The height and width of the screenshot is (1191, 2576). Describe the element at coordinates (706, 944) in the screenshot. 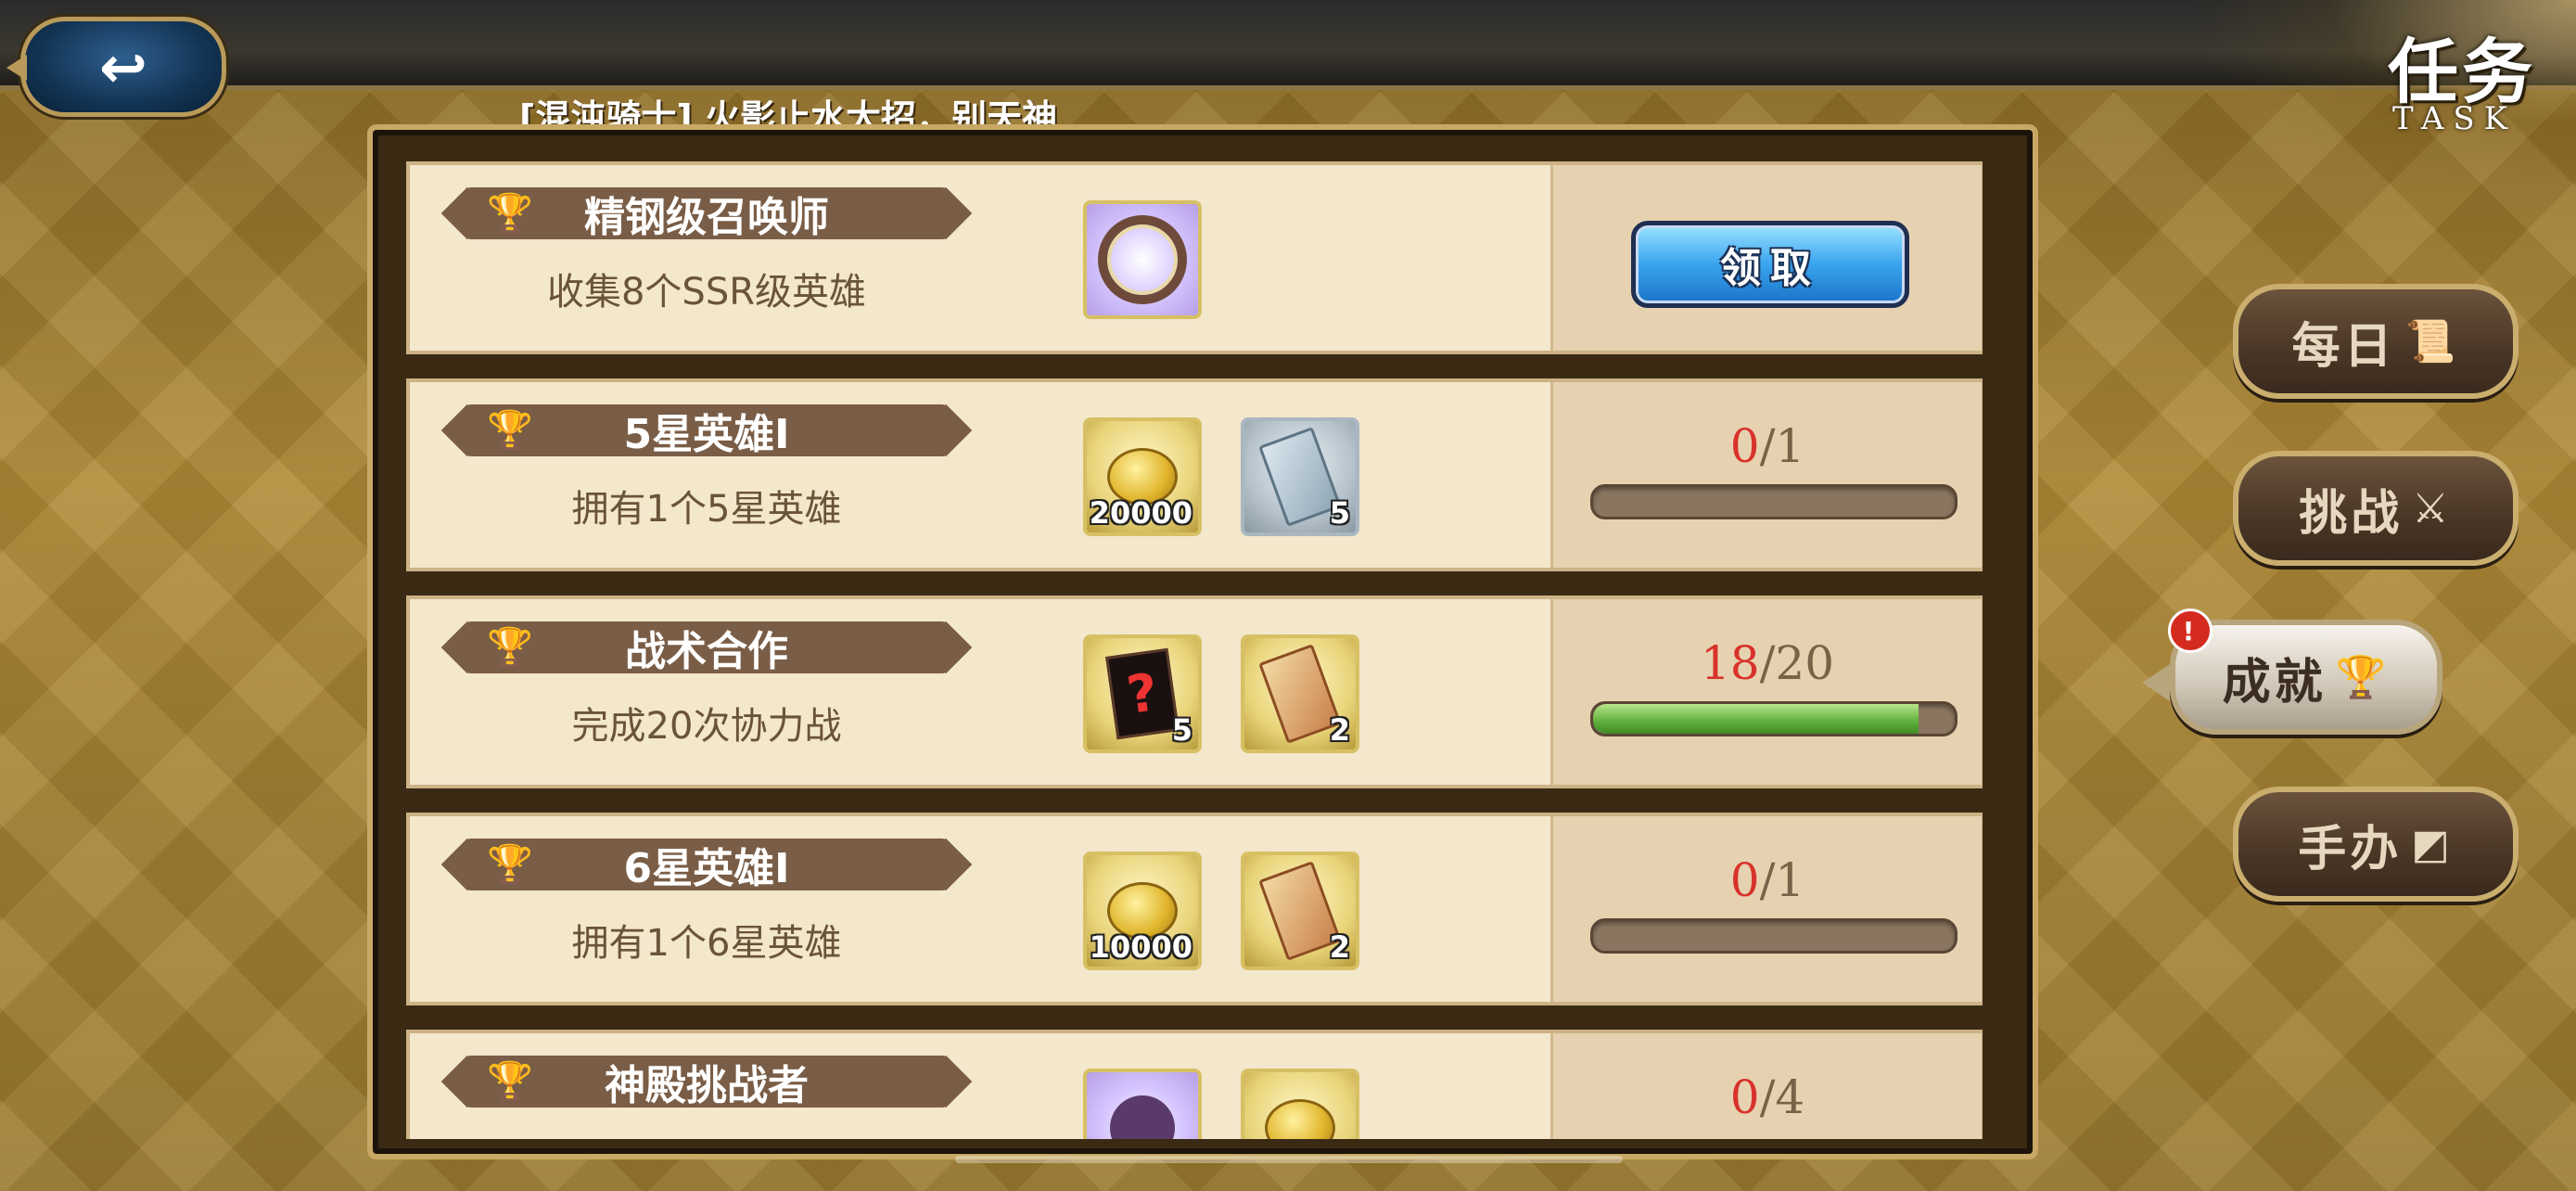

I see `task-description: 拥有1个6星英雄` at that location.